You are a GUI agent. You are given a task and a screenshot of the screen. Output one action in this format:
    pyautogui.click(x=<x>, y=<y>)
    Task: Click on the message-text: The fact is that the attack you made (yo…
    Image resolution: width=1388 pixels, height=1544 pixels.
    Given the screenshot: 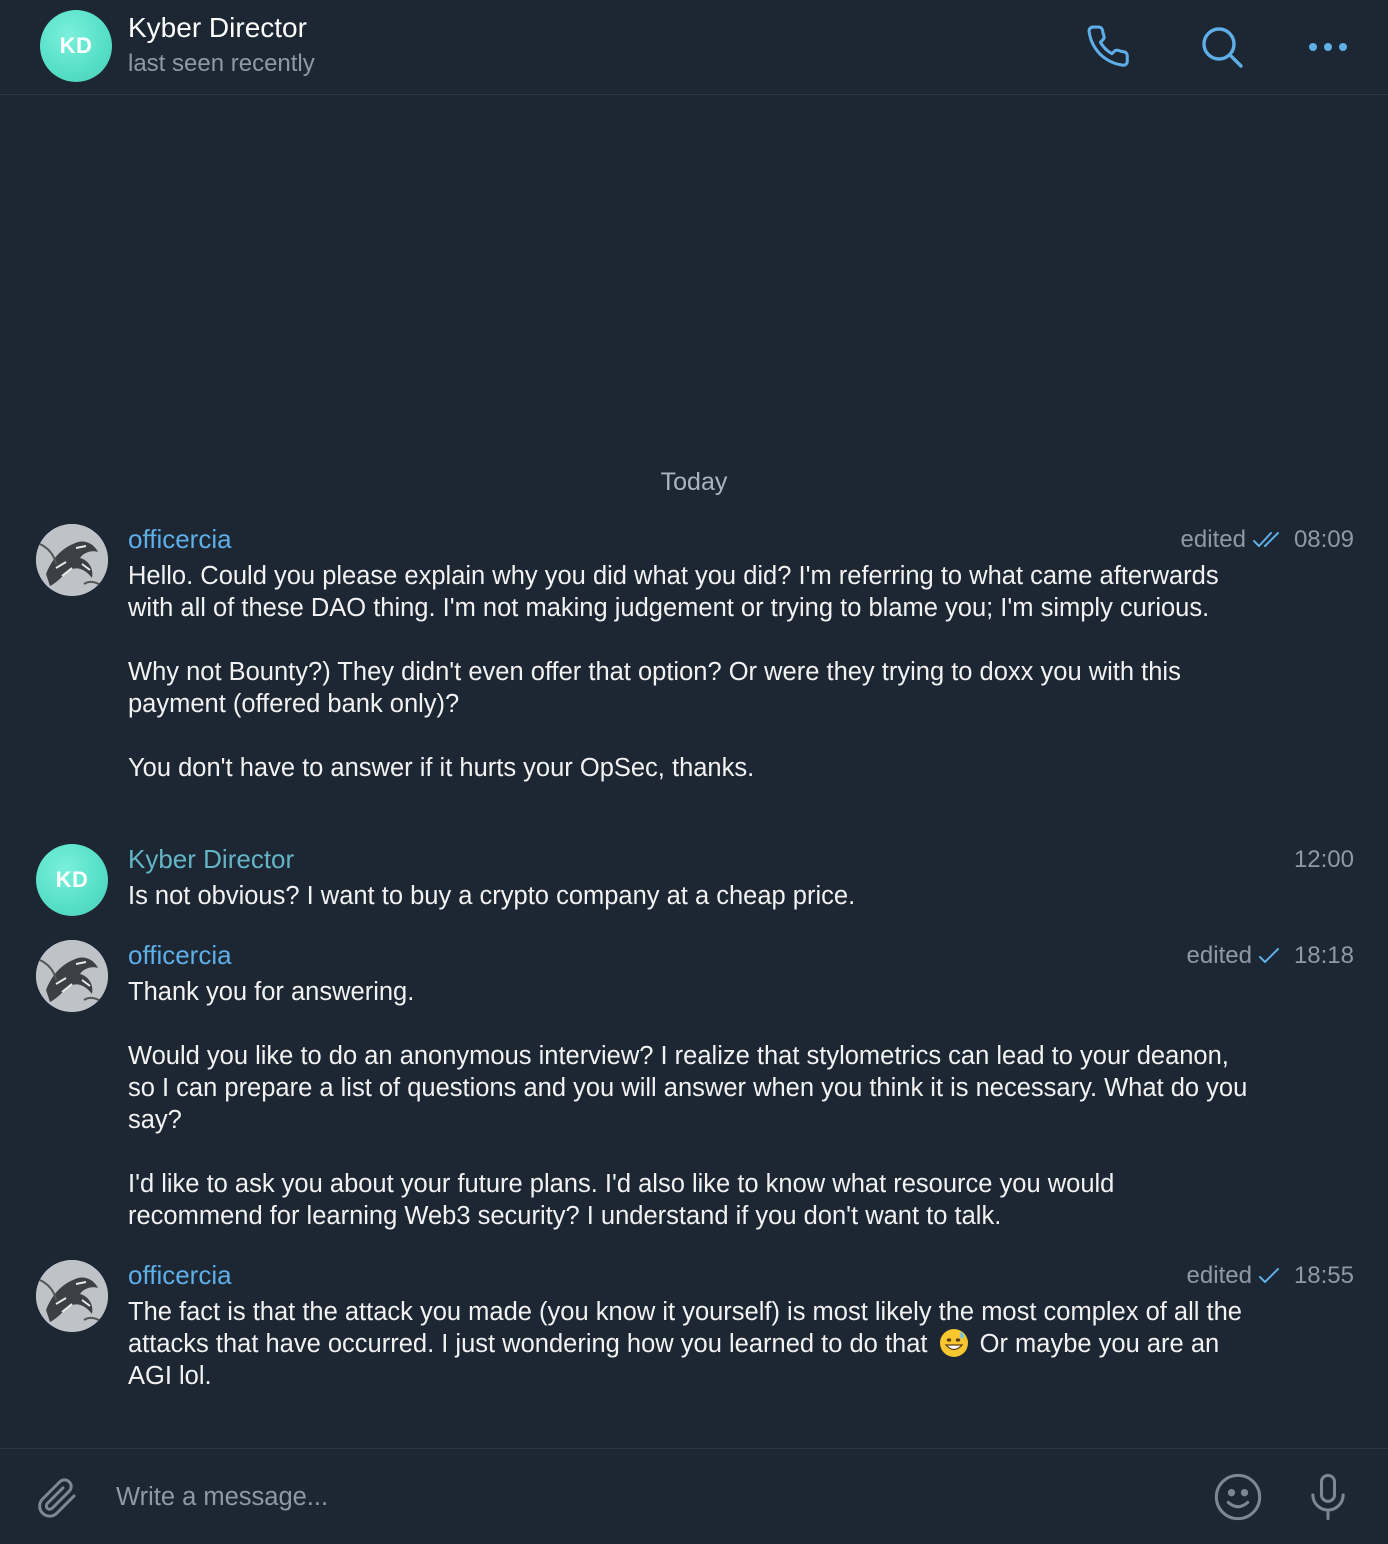 What is the action you would take?
    pyautogui.click(x=688, y=1344)
    